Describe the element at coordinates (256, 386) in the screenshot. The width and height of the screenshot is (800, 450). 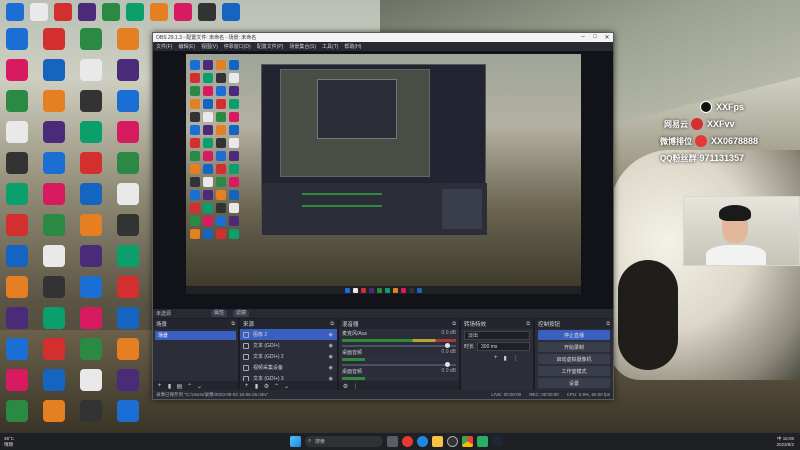
I see `remove-source-icon: ▮` at that location.